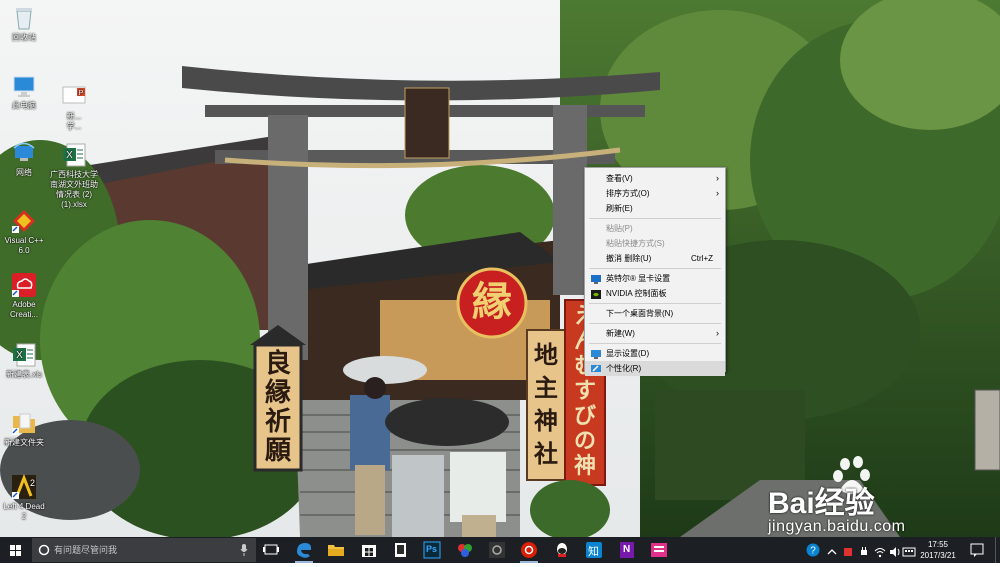 The height and width of the screenshot is (567, 1000). Describe the element at coordinates (24, 486) in the screenshot. I see `left4dead2-icon: 2` at that location.